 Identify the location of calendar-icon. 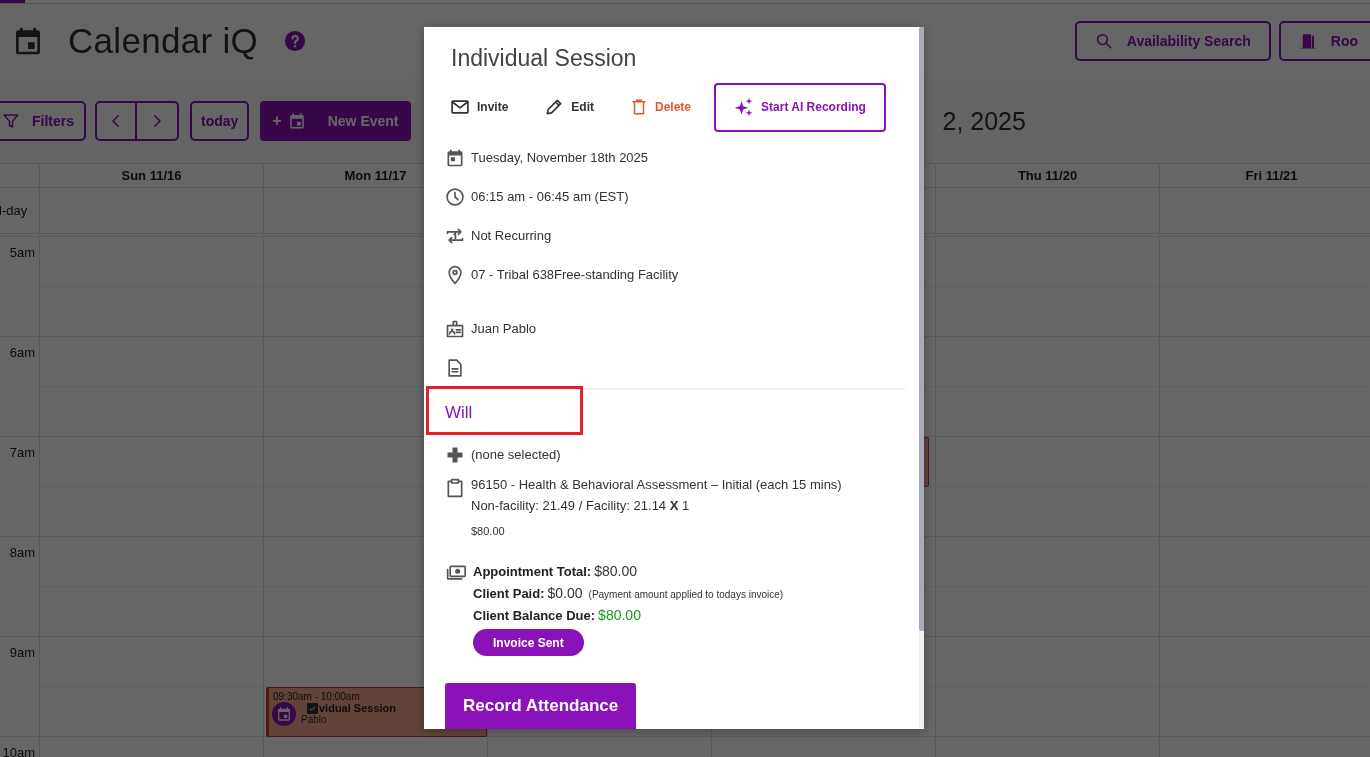
(296, 121).